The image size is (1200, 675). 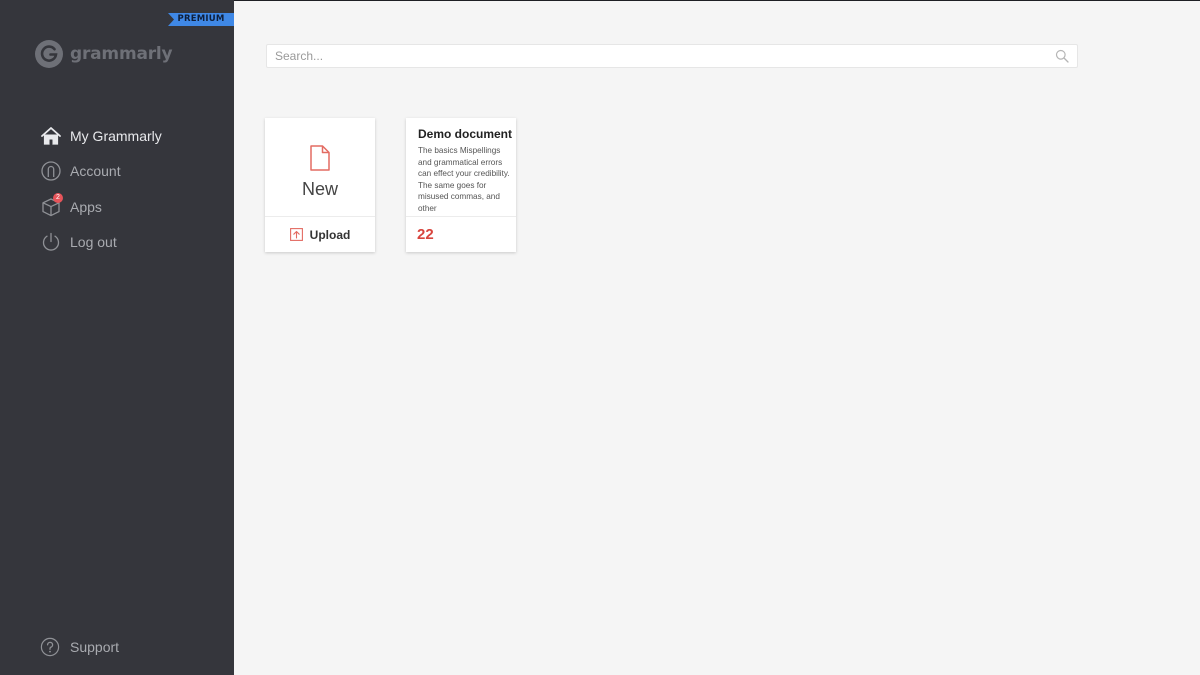 I want to click on new-document-label: New, so click(x=319, y=189).